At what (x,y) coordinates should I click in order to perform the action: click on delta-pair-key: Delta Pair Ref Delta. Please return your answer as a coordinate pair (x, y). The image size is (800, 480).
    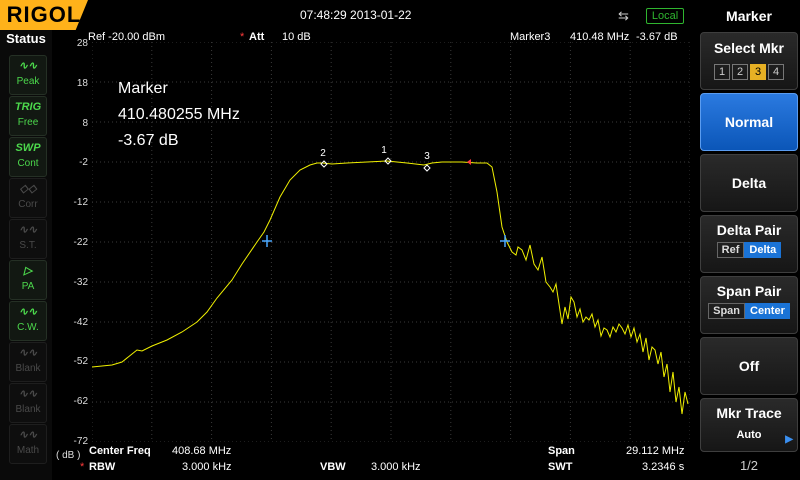
    Looking at the image, I should click on (749, 244).